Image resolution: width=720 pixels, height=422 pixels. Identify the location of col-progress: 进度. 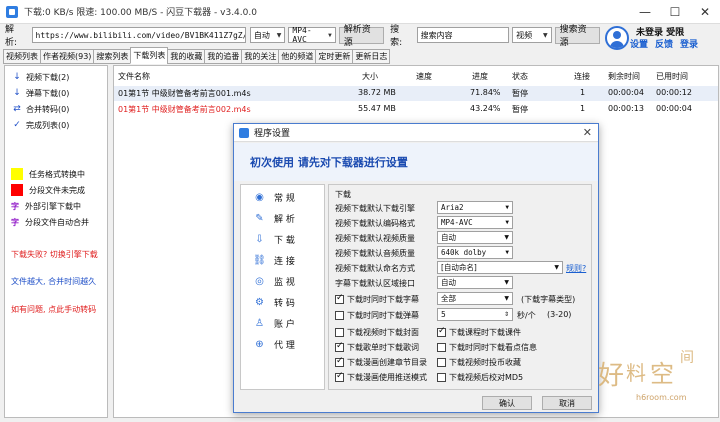
(480, 76).